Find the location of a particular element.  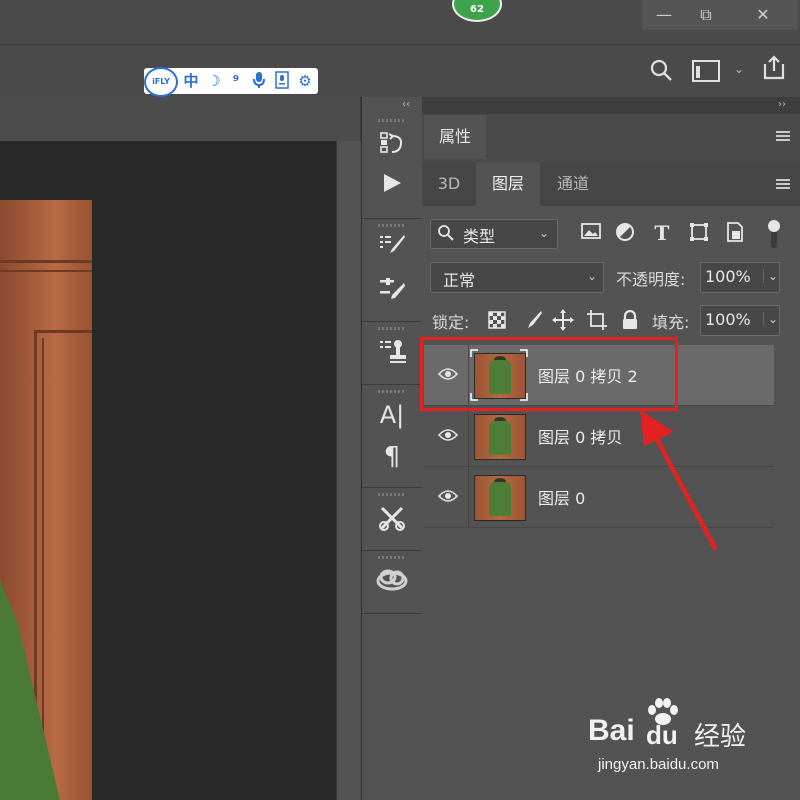

share-icon is located at coordinates (774, 68).